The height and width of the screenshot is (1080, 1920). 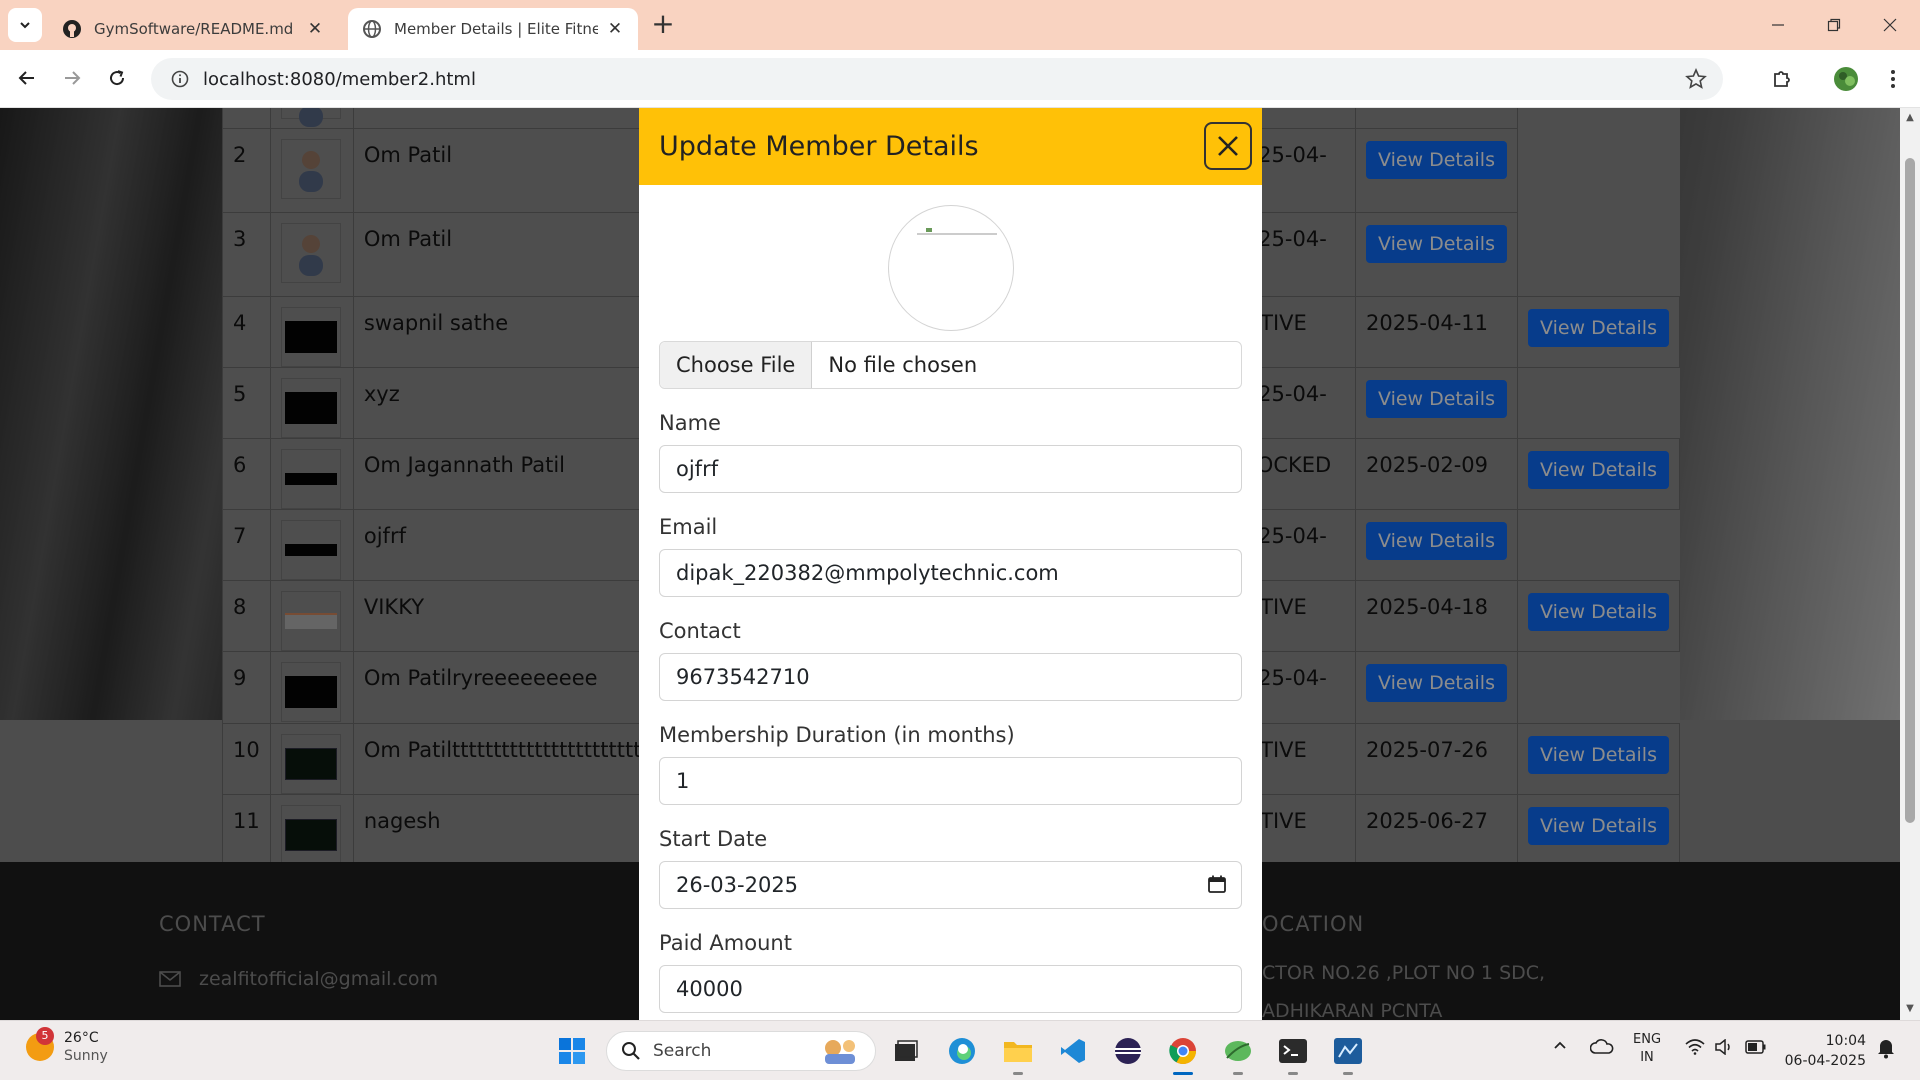 I want to click on clock-date: 06-04-2025, so click(x=1825, y=1061).